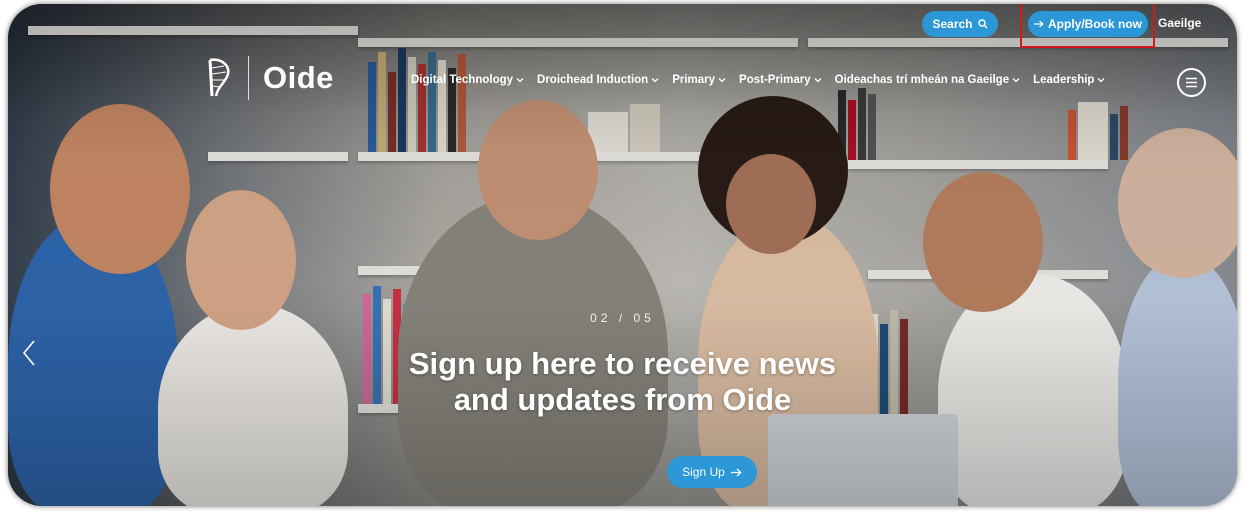 This screenshot has width=1245, height=511. What do you see at coordinates (982, 24) in the screenshot?
I see `search-icon` at bounding box center [982, 24].